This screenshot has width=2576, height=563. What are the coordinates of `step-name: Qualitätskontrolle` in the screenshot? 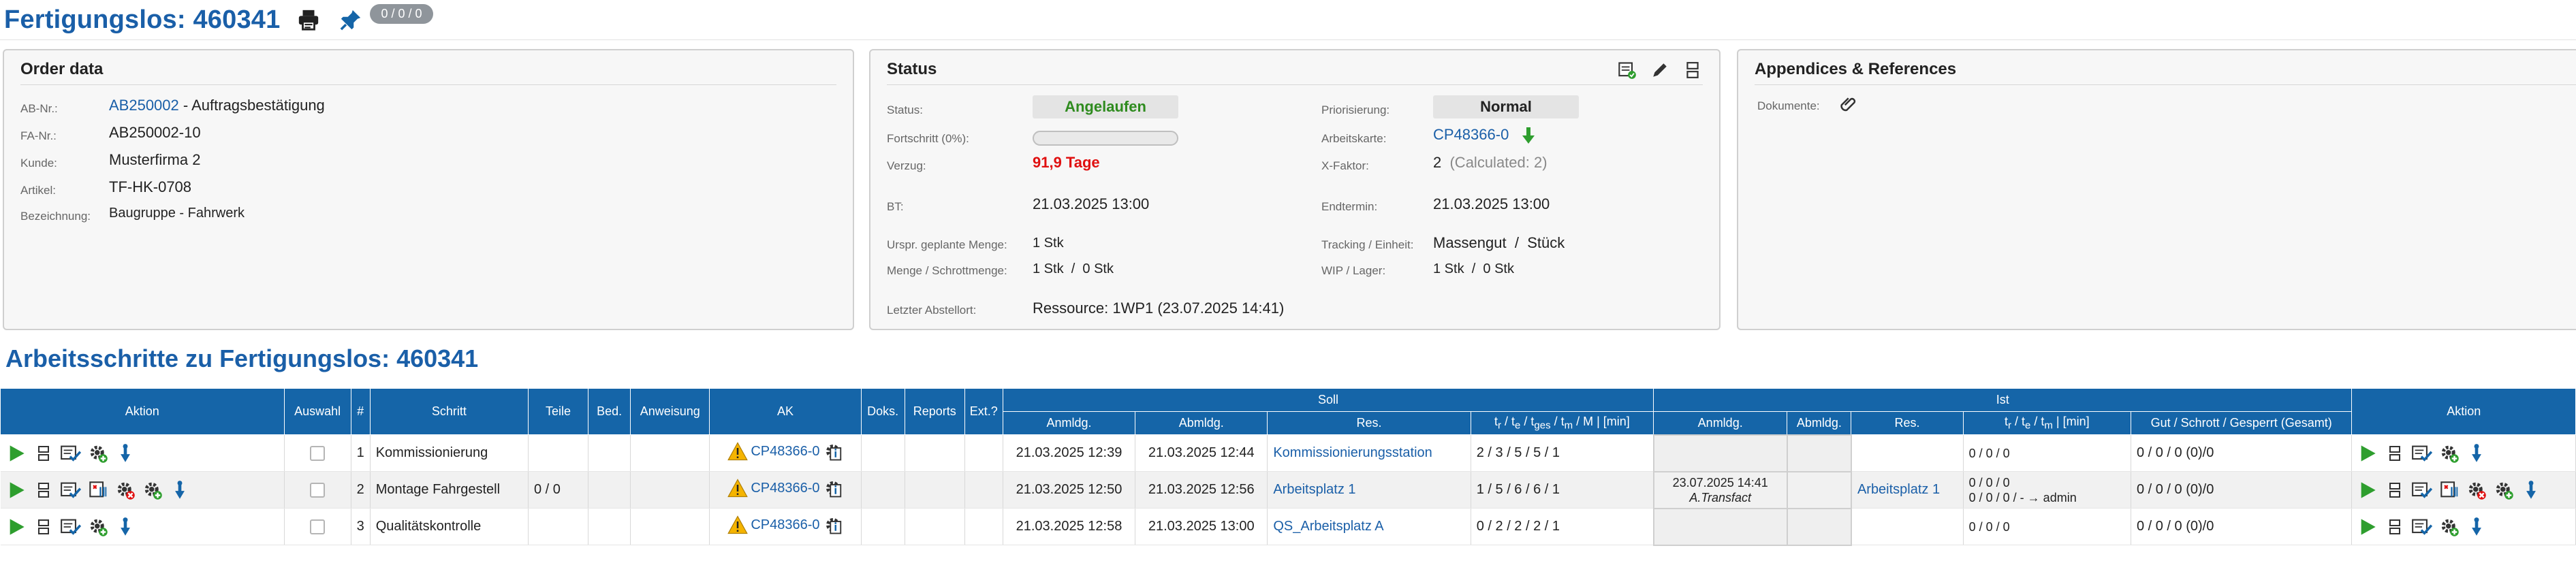 It's located at (428, 526).